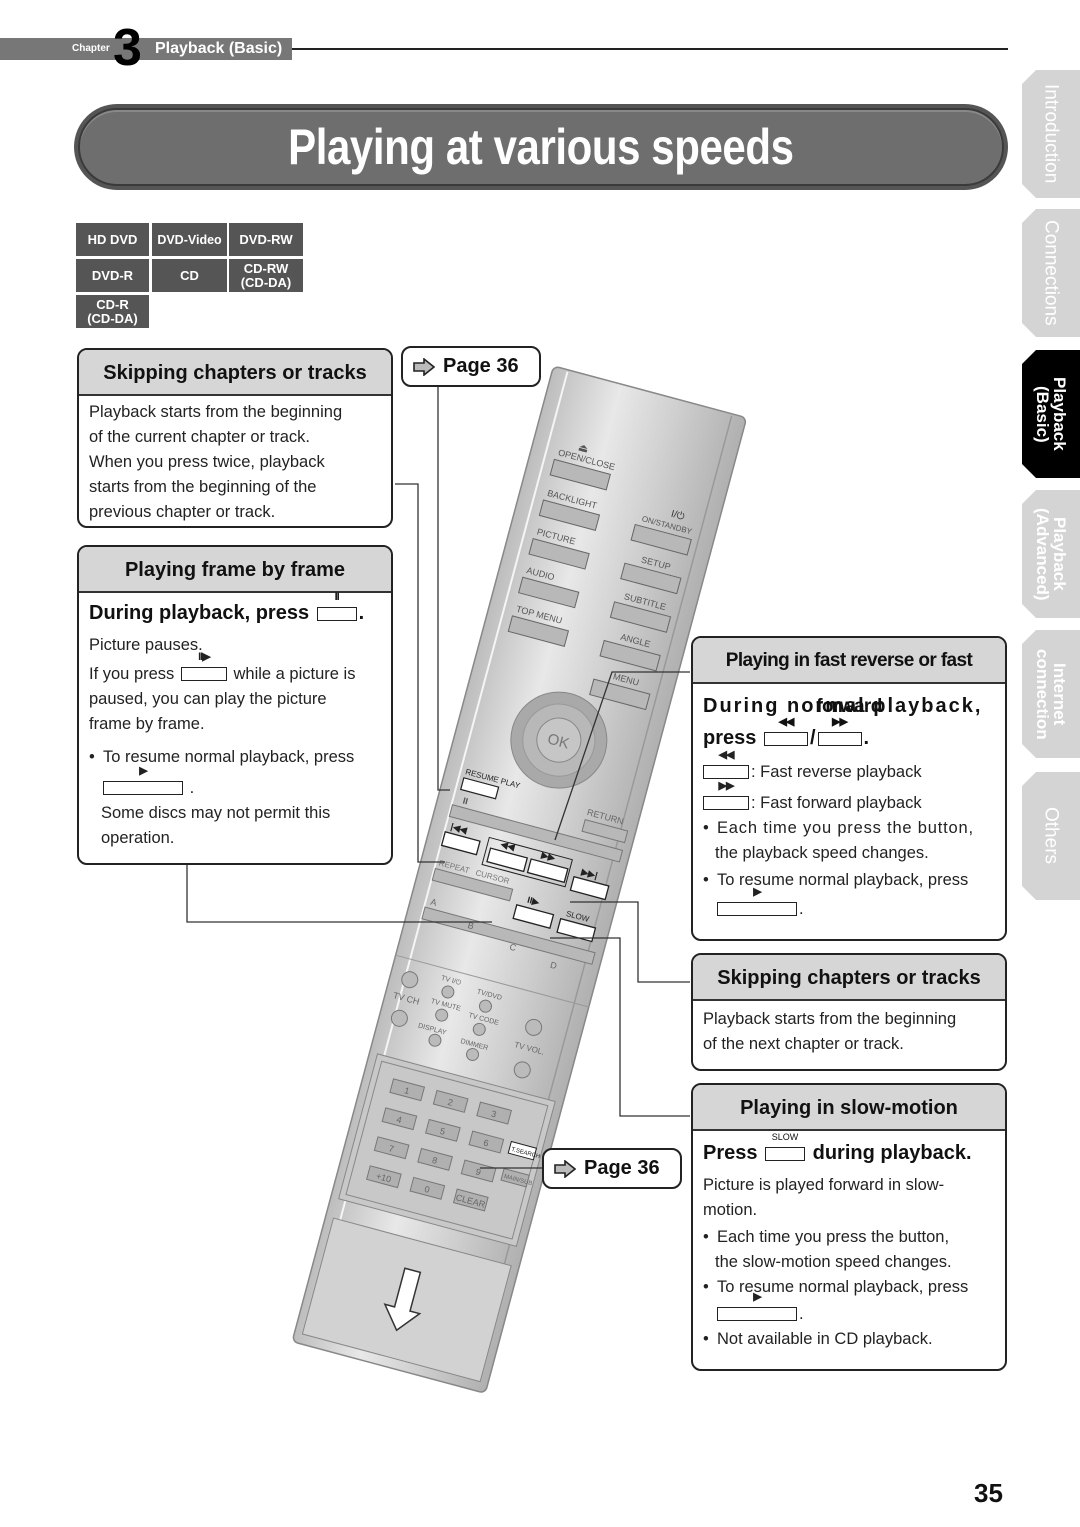 This screenshot has width=1080, height=1527. What do you see at coordinates (612, 1168) in the screenshot?
I see `page-ref-bottom: Page 36` at bounding box center [612, 1168].